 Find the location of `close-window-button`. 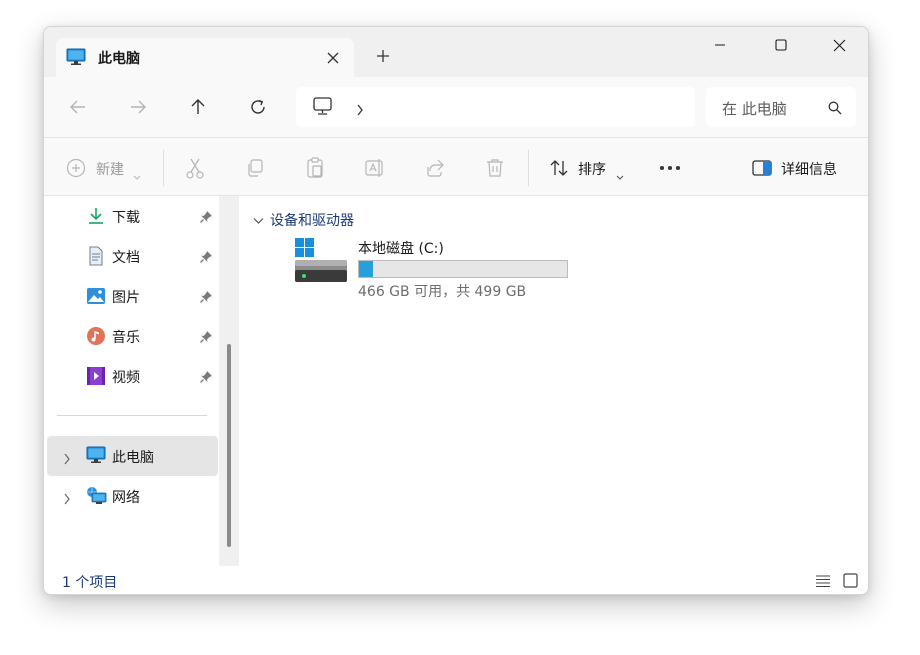

close-window-button is located at coordinates (839, 45).